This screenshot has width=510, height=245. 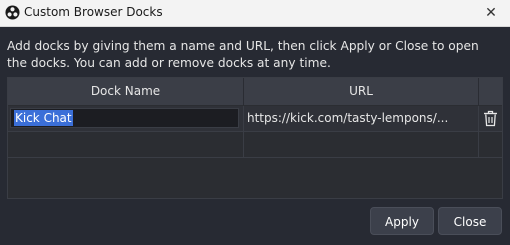 I want to click on empty-dock-name-cell, so click(x=126, y=144).